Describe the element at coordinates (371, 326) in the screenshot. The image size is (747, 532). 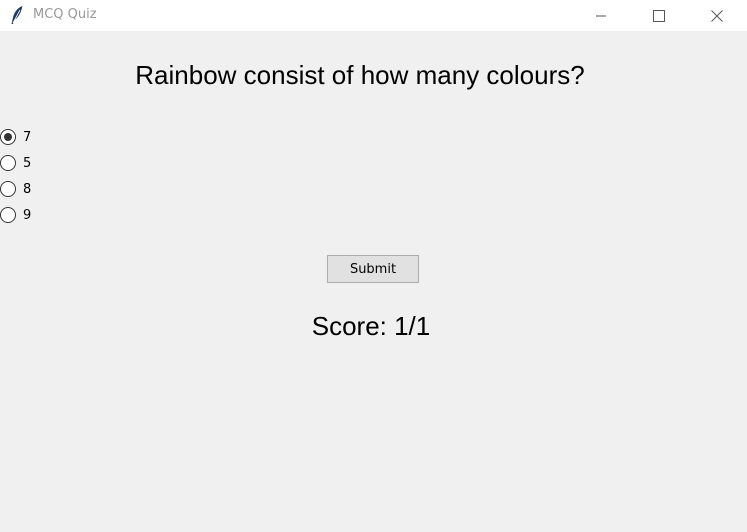
I see `score-label: Score: 1/1` at that location.